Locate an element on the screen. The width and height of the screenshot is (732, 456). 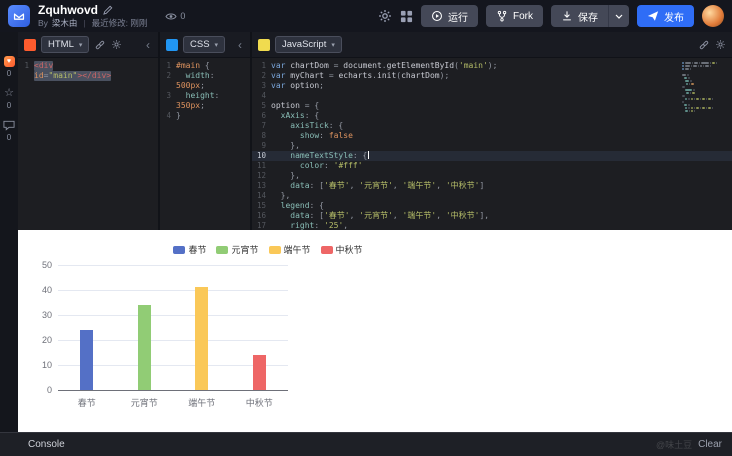
code-row: 10 nameTextStyle: { is located at coordinates (492, 156).